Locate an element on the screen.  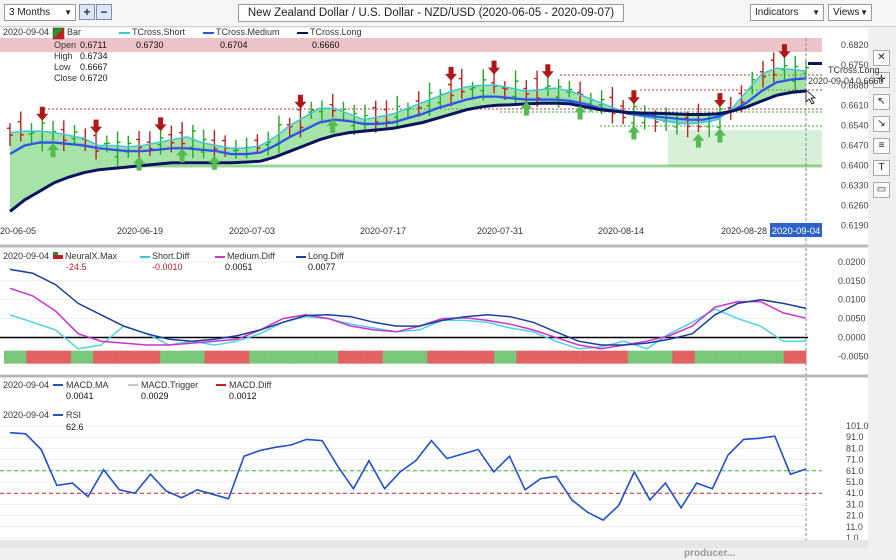
price-y-tick: 0.6190 is located at coordinates (855, 226).